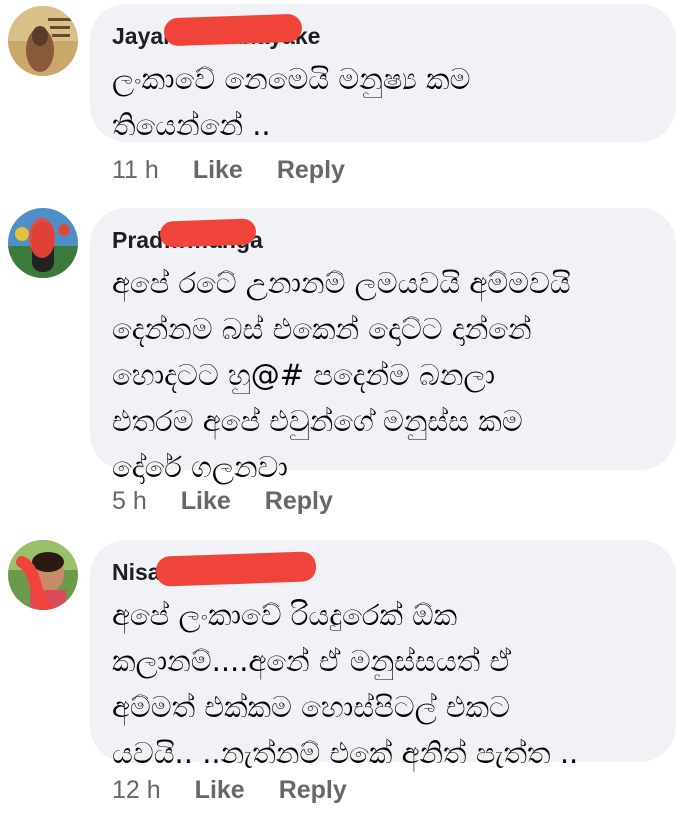  What do you see at coordinates (135, 170) in the screenshot?
I see `comment-timestamp: 11 h` at bounding box center [135, 170].